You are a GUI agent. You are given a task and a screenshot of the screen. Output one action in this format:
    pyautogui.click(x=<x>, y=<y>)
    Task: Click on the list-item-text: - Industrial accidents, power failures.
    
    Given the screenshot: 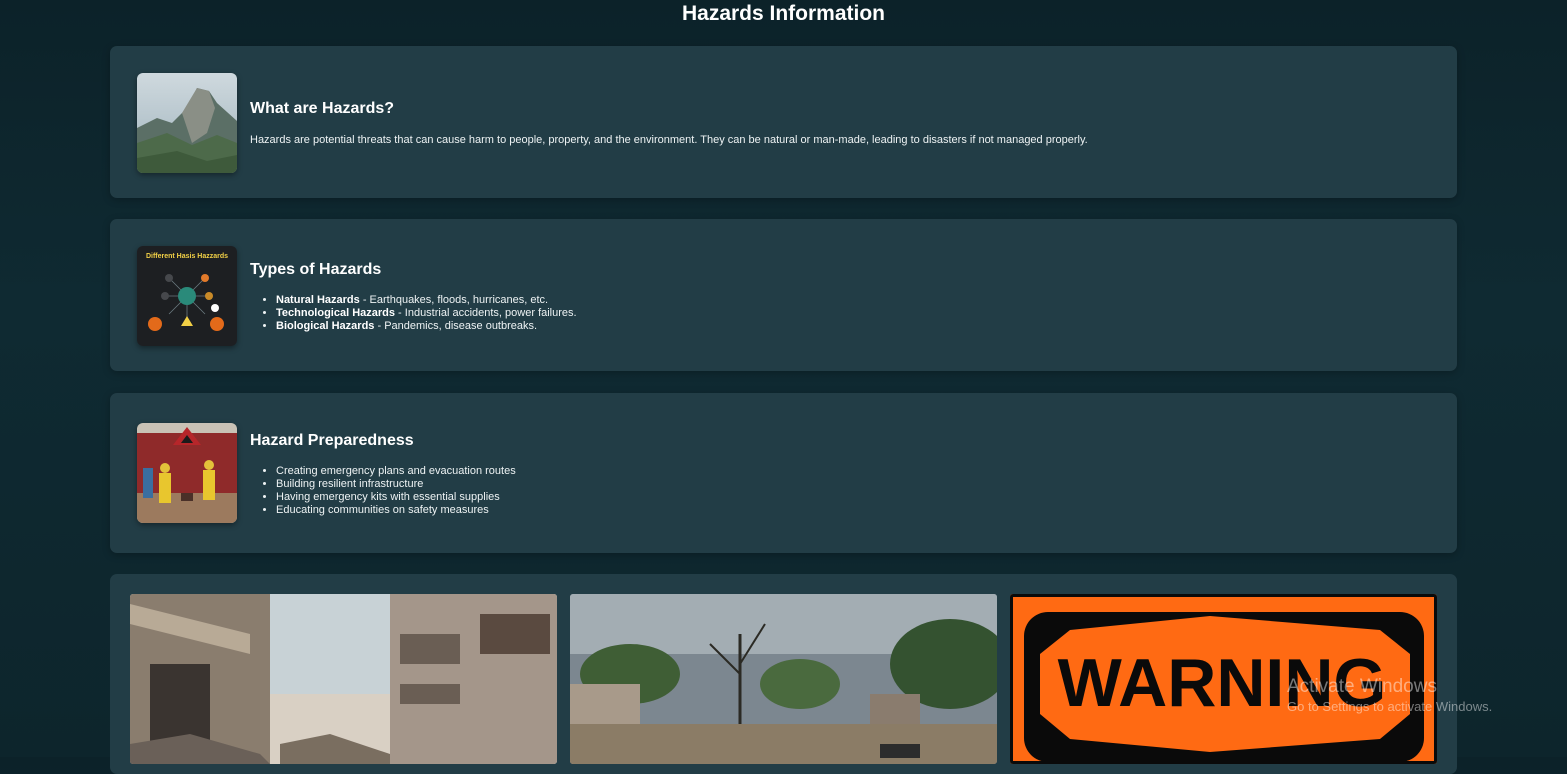 What is the action you would take?
    pyautogui.click(x=486, y=313)
    